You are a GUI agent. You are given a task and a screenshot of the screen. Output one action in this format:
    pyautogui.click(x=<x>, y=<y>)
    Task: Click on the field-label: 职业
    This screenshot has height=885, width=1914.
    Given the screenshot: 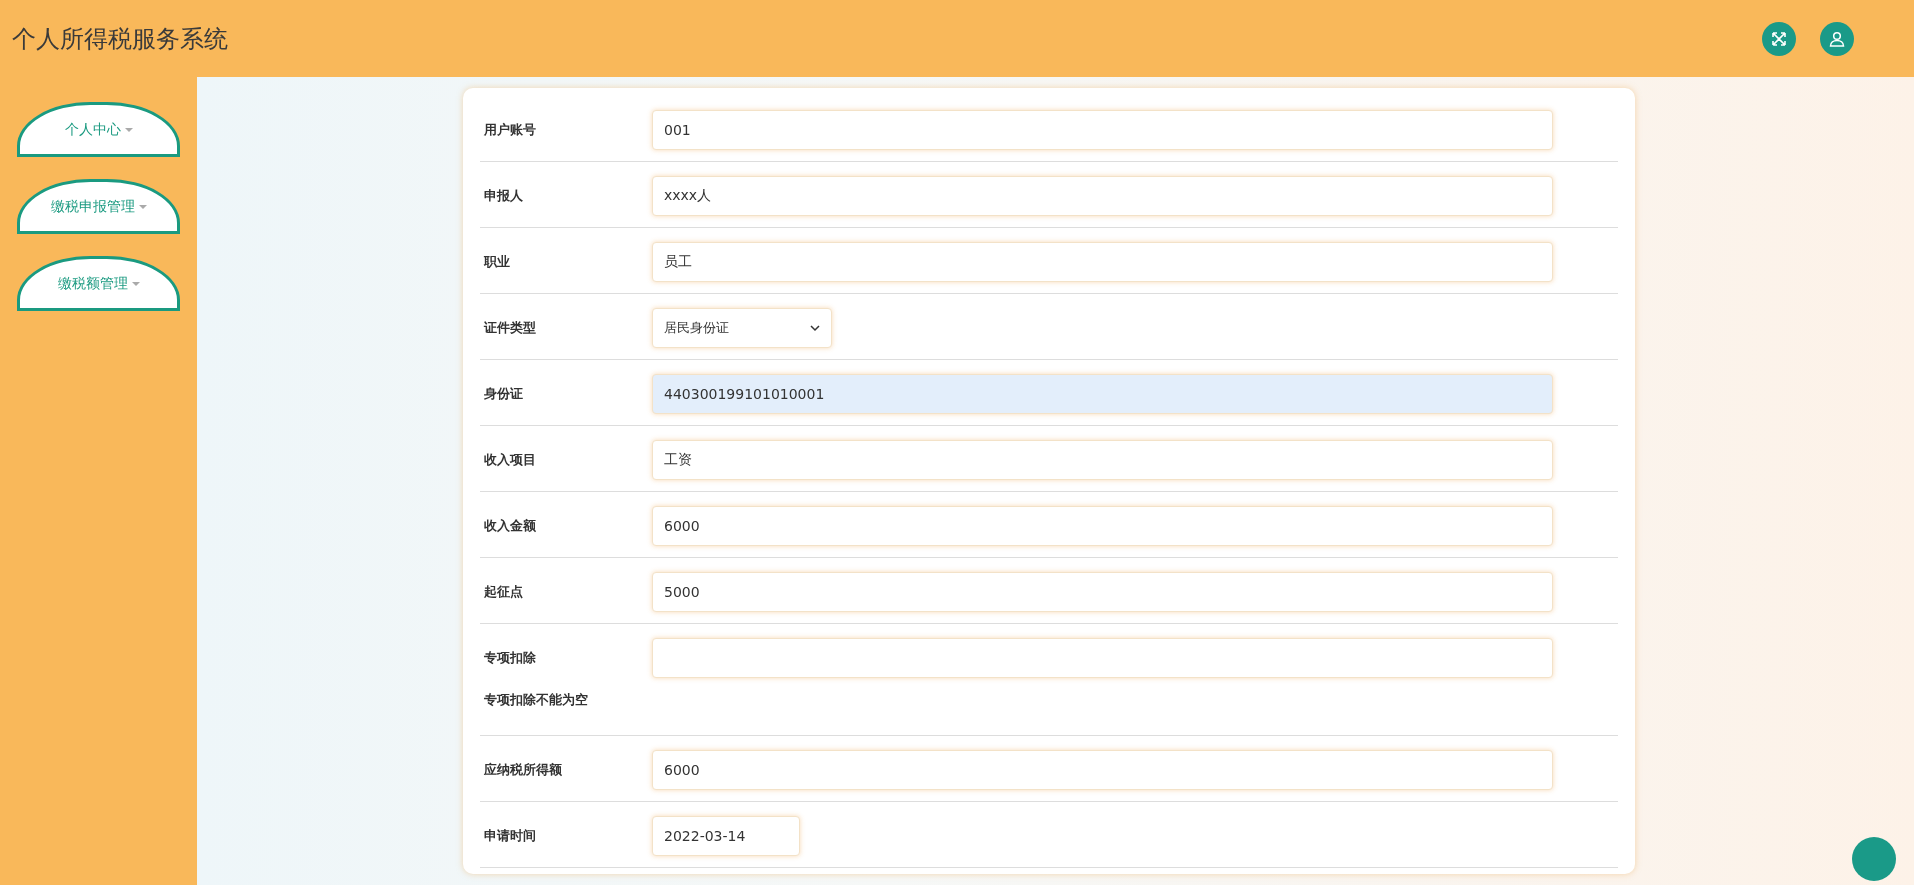 What is the action you would take?
    pyautogui.click(x=497, y=262)
    